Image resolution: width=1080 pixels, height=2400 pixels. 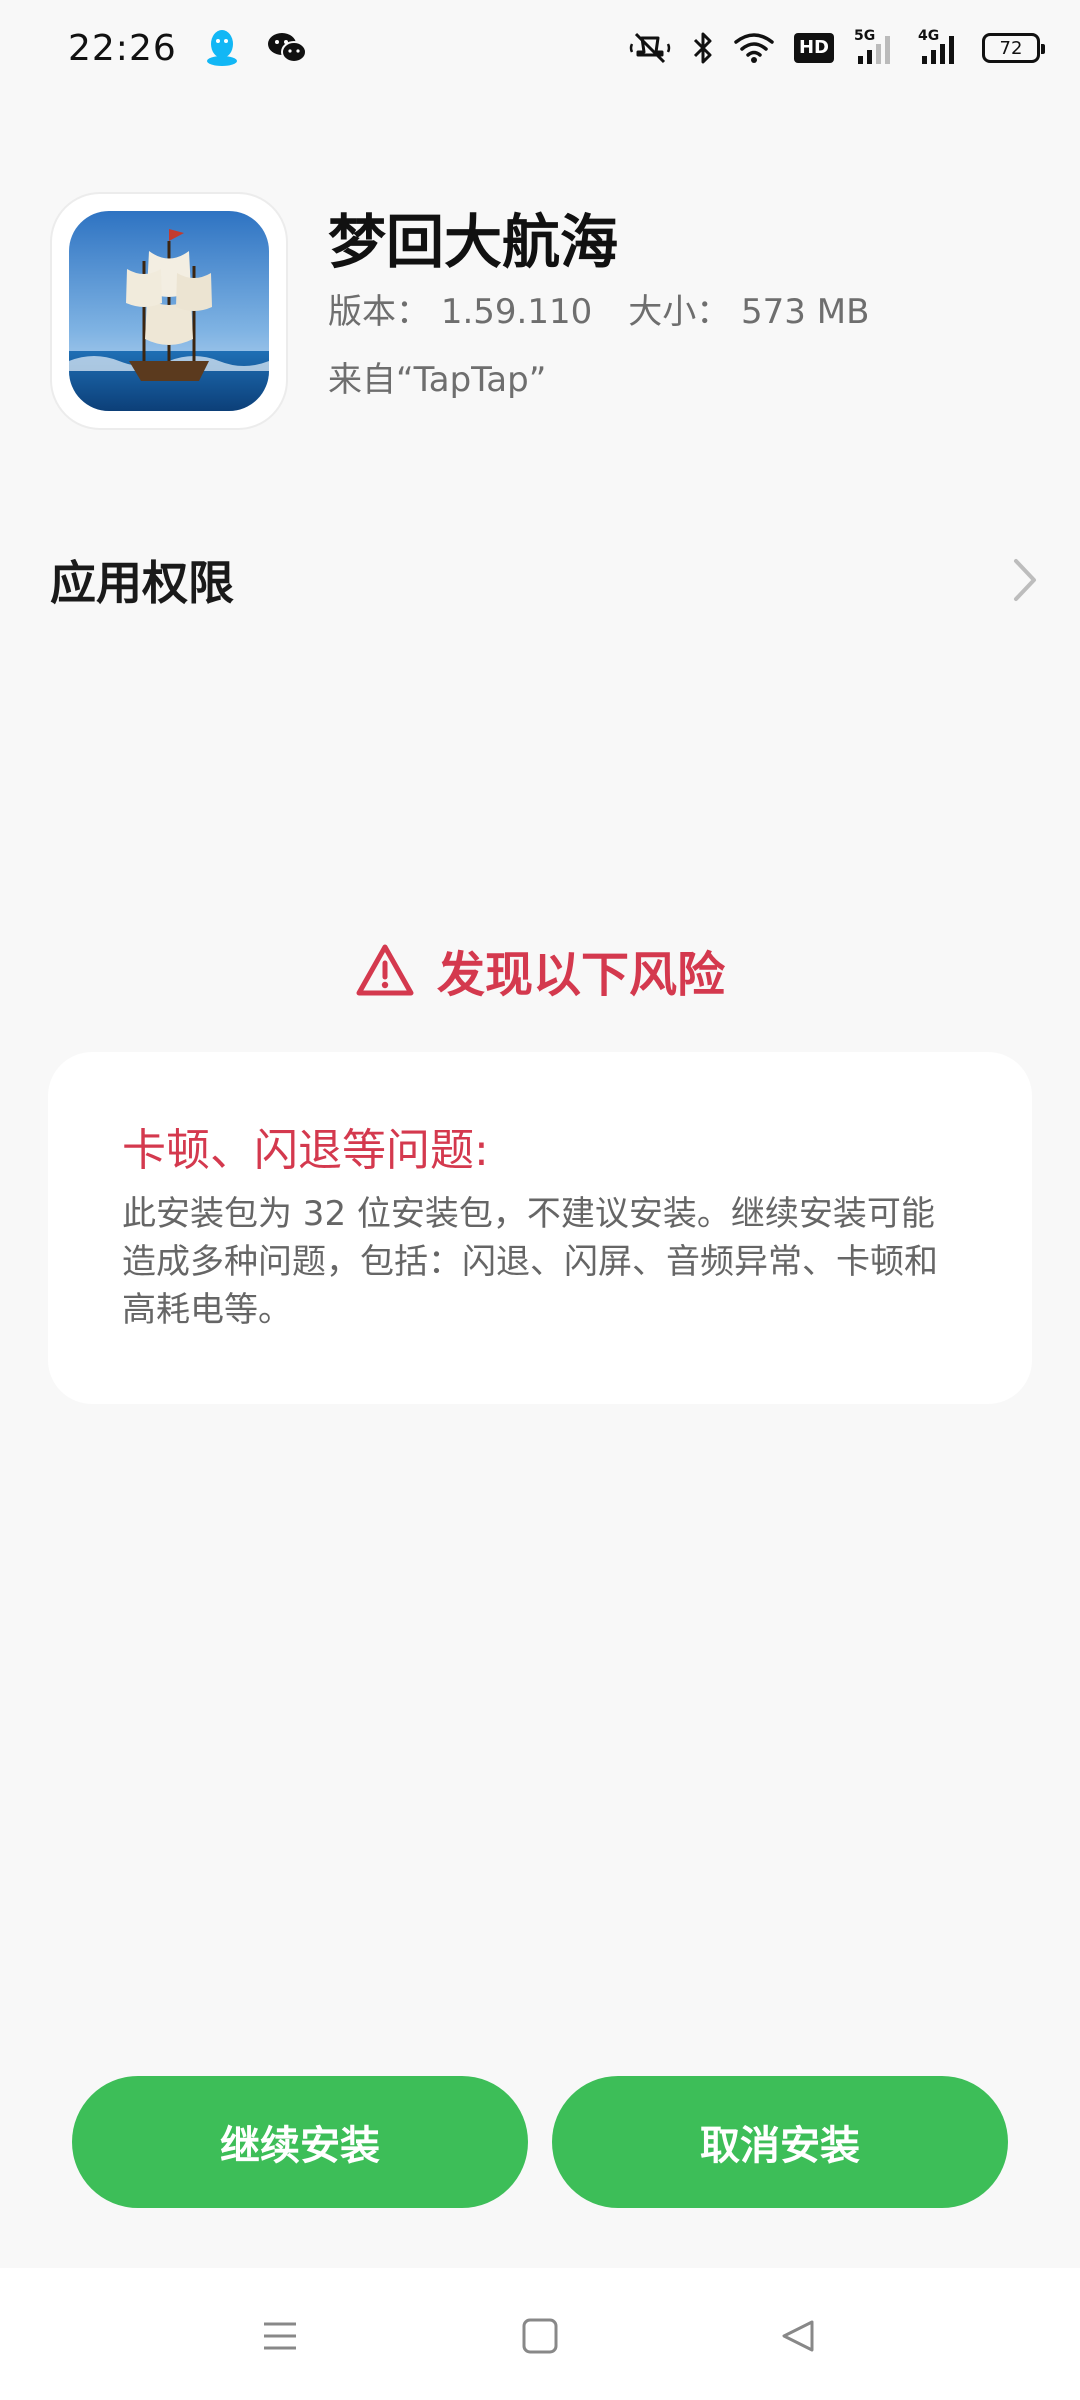 I want to click on version-info: 版本： 1.59.110, so click(x=460, y=312).